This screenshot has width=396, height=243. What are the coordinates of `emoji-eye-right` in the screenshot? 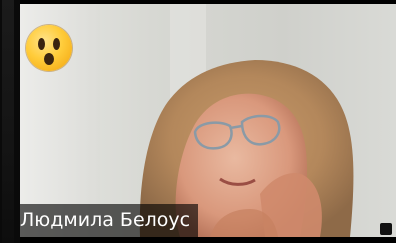 It's located at (56, 44).